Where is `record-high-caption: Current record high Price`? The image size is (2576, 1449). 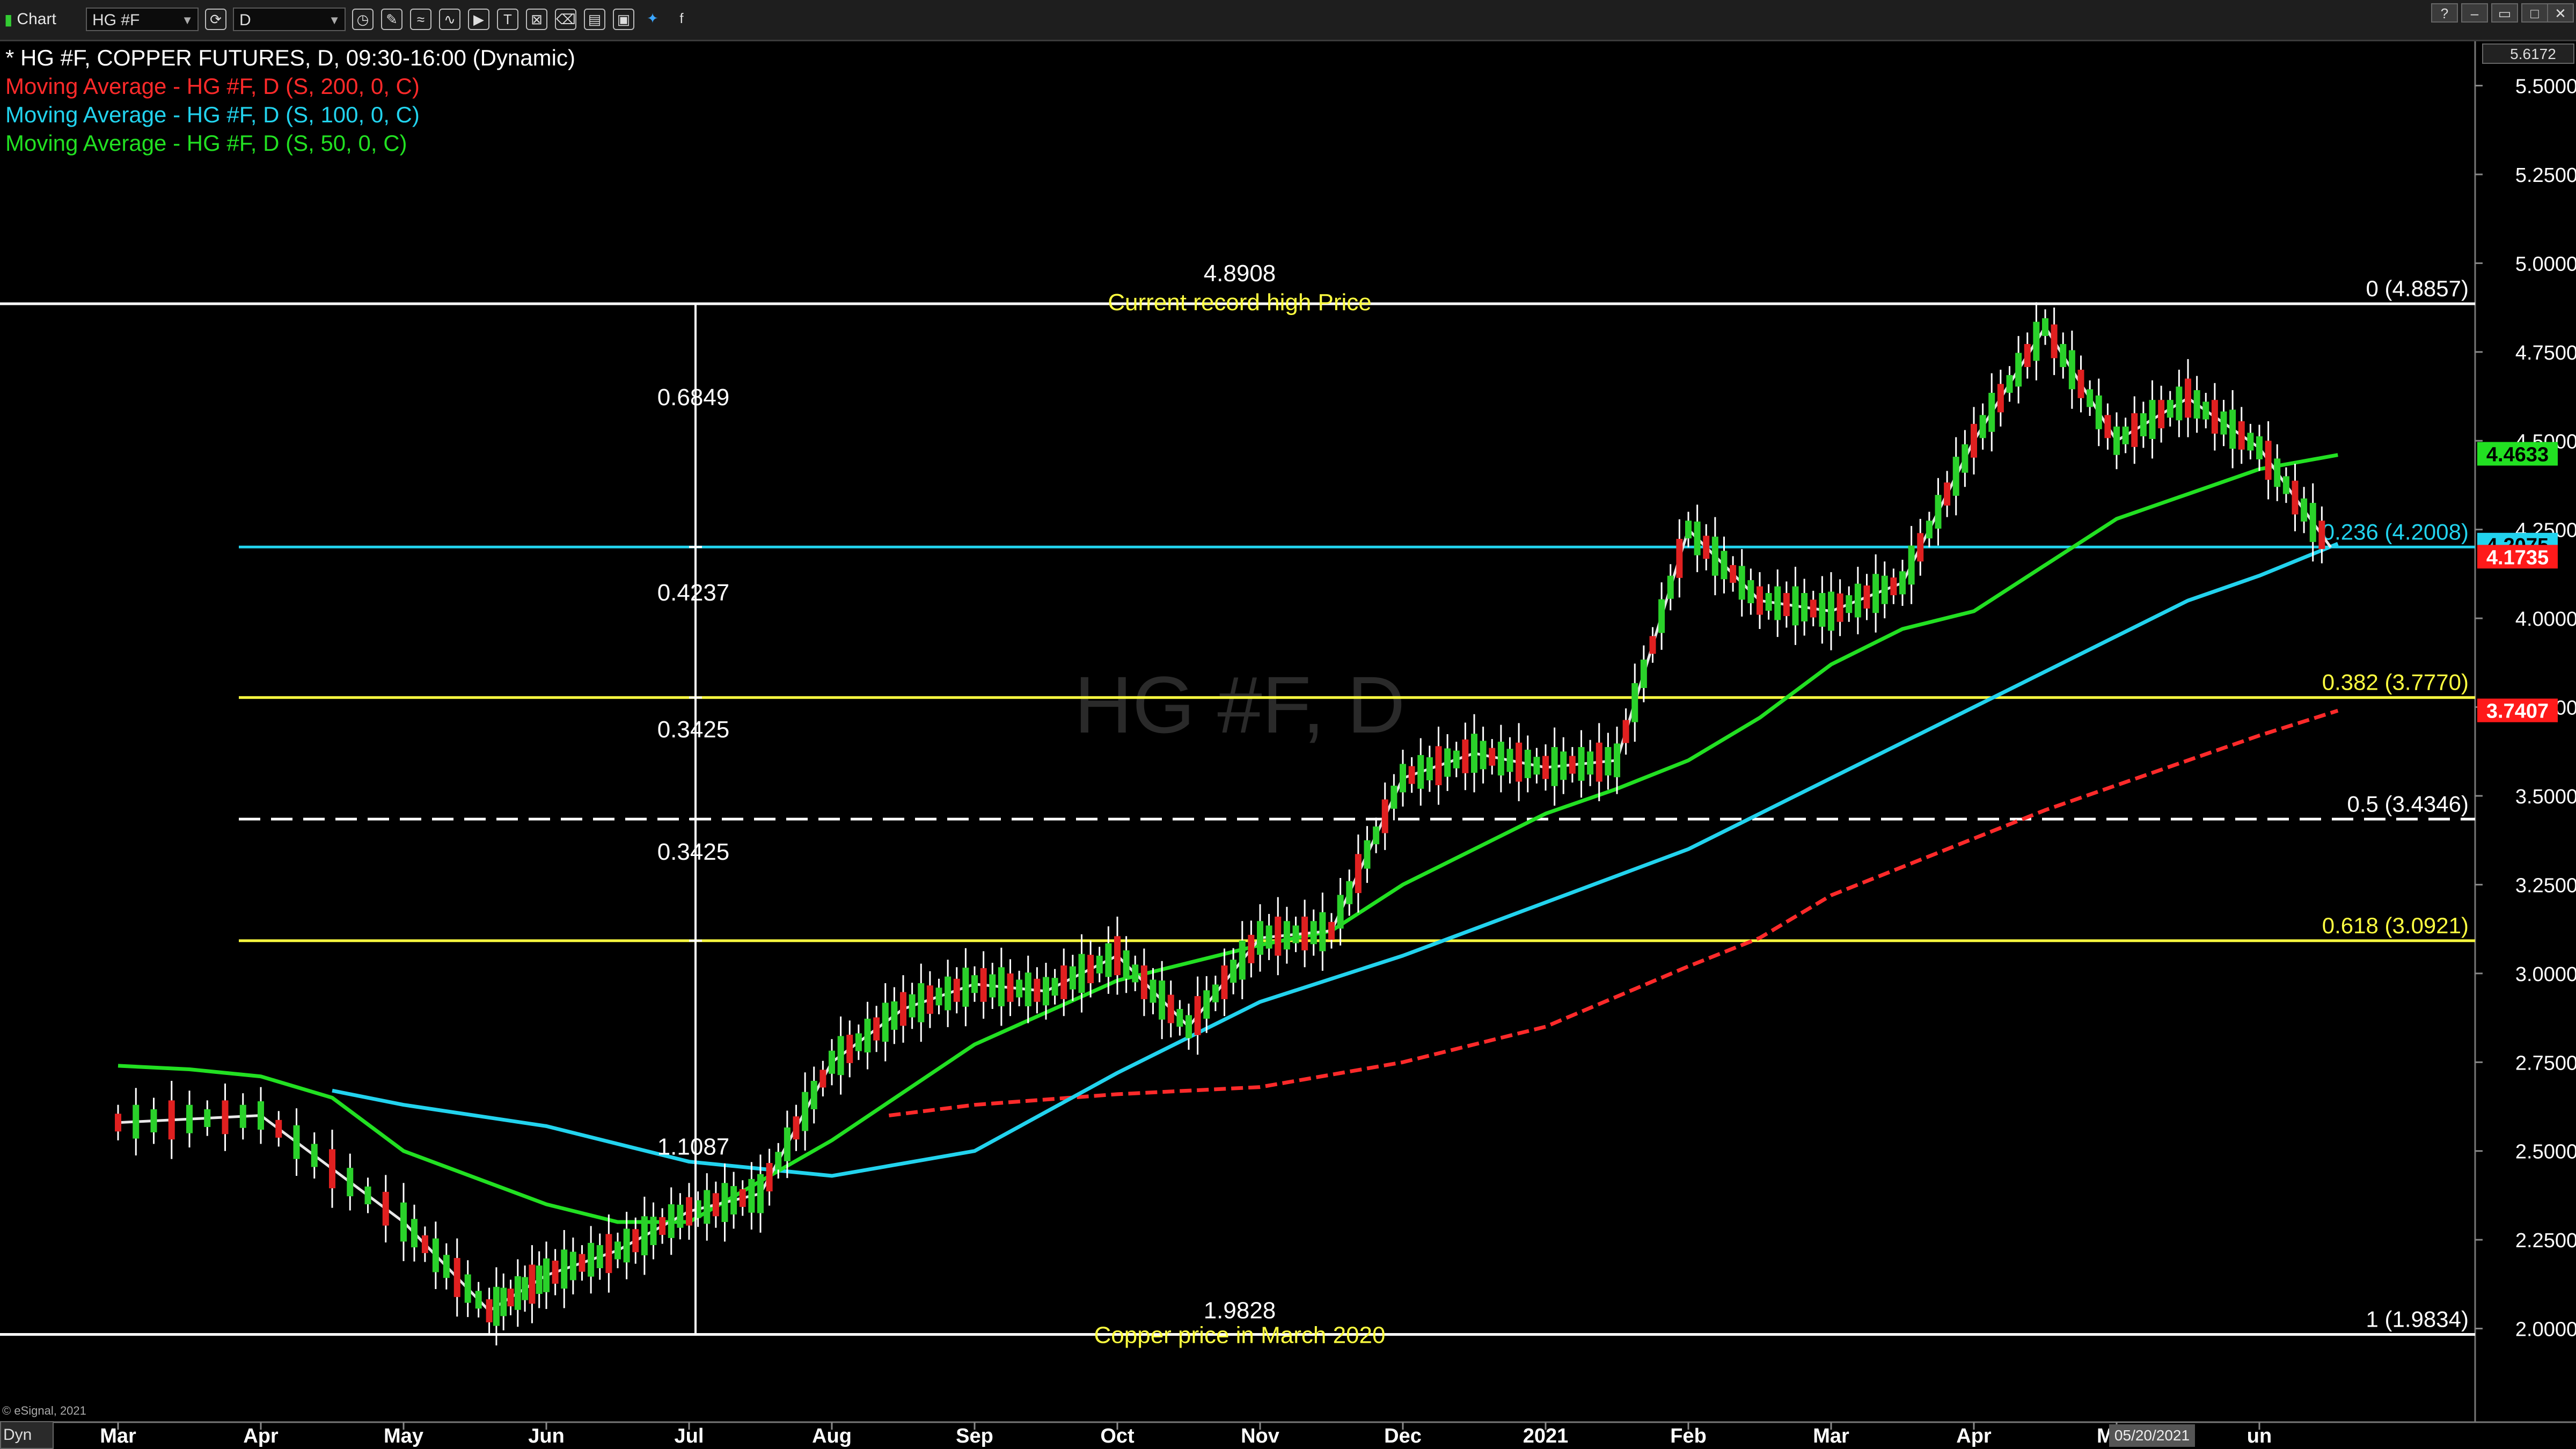
record-high-caption: Current record high Price is located at coordinates (1240, 302).